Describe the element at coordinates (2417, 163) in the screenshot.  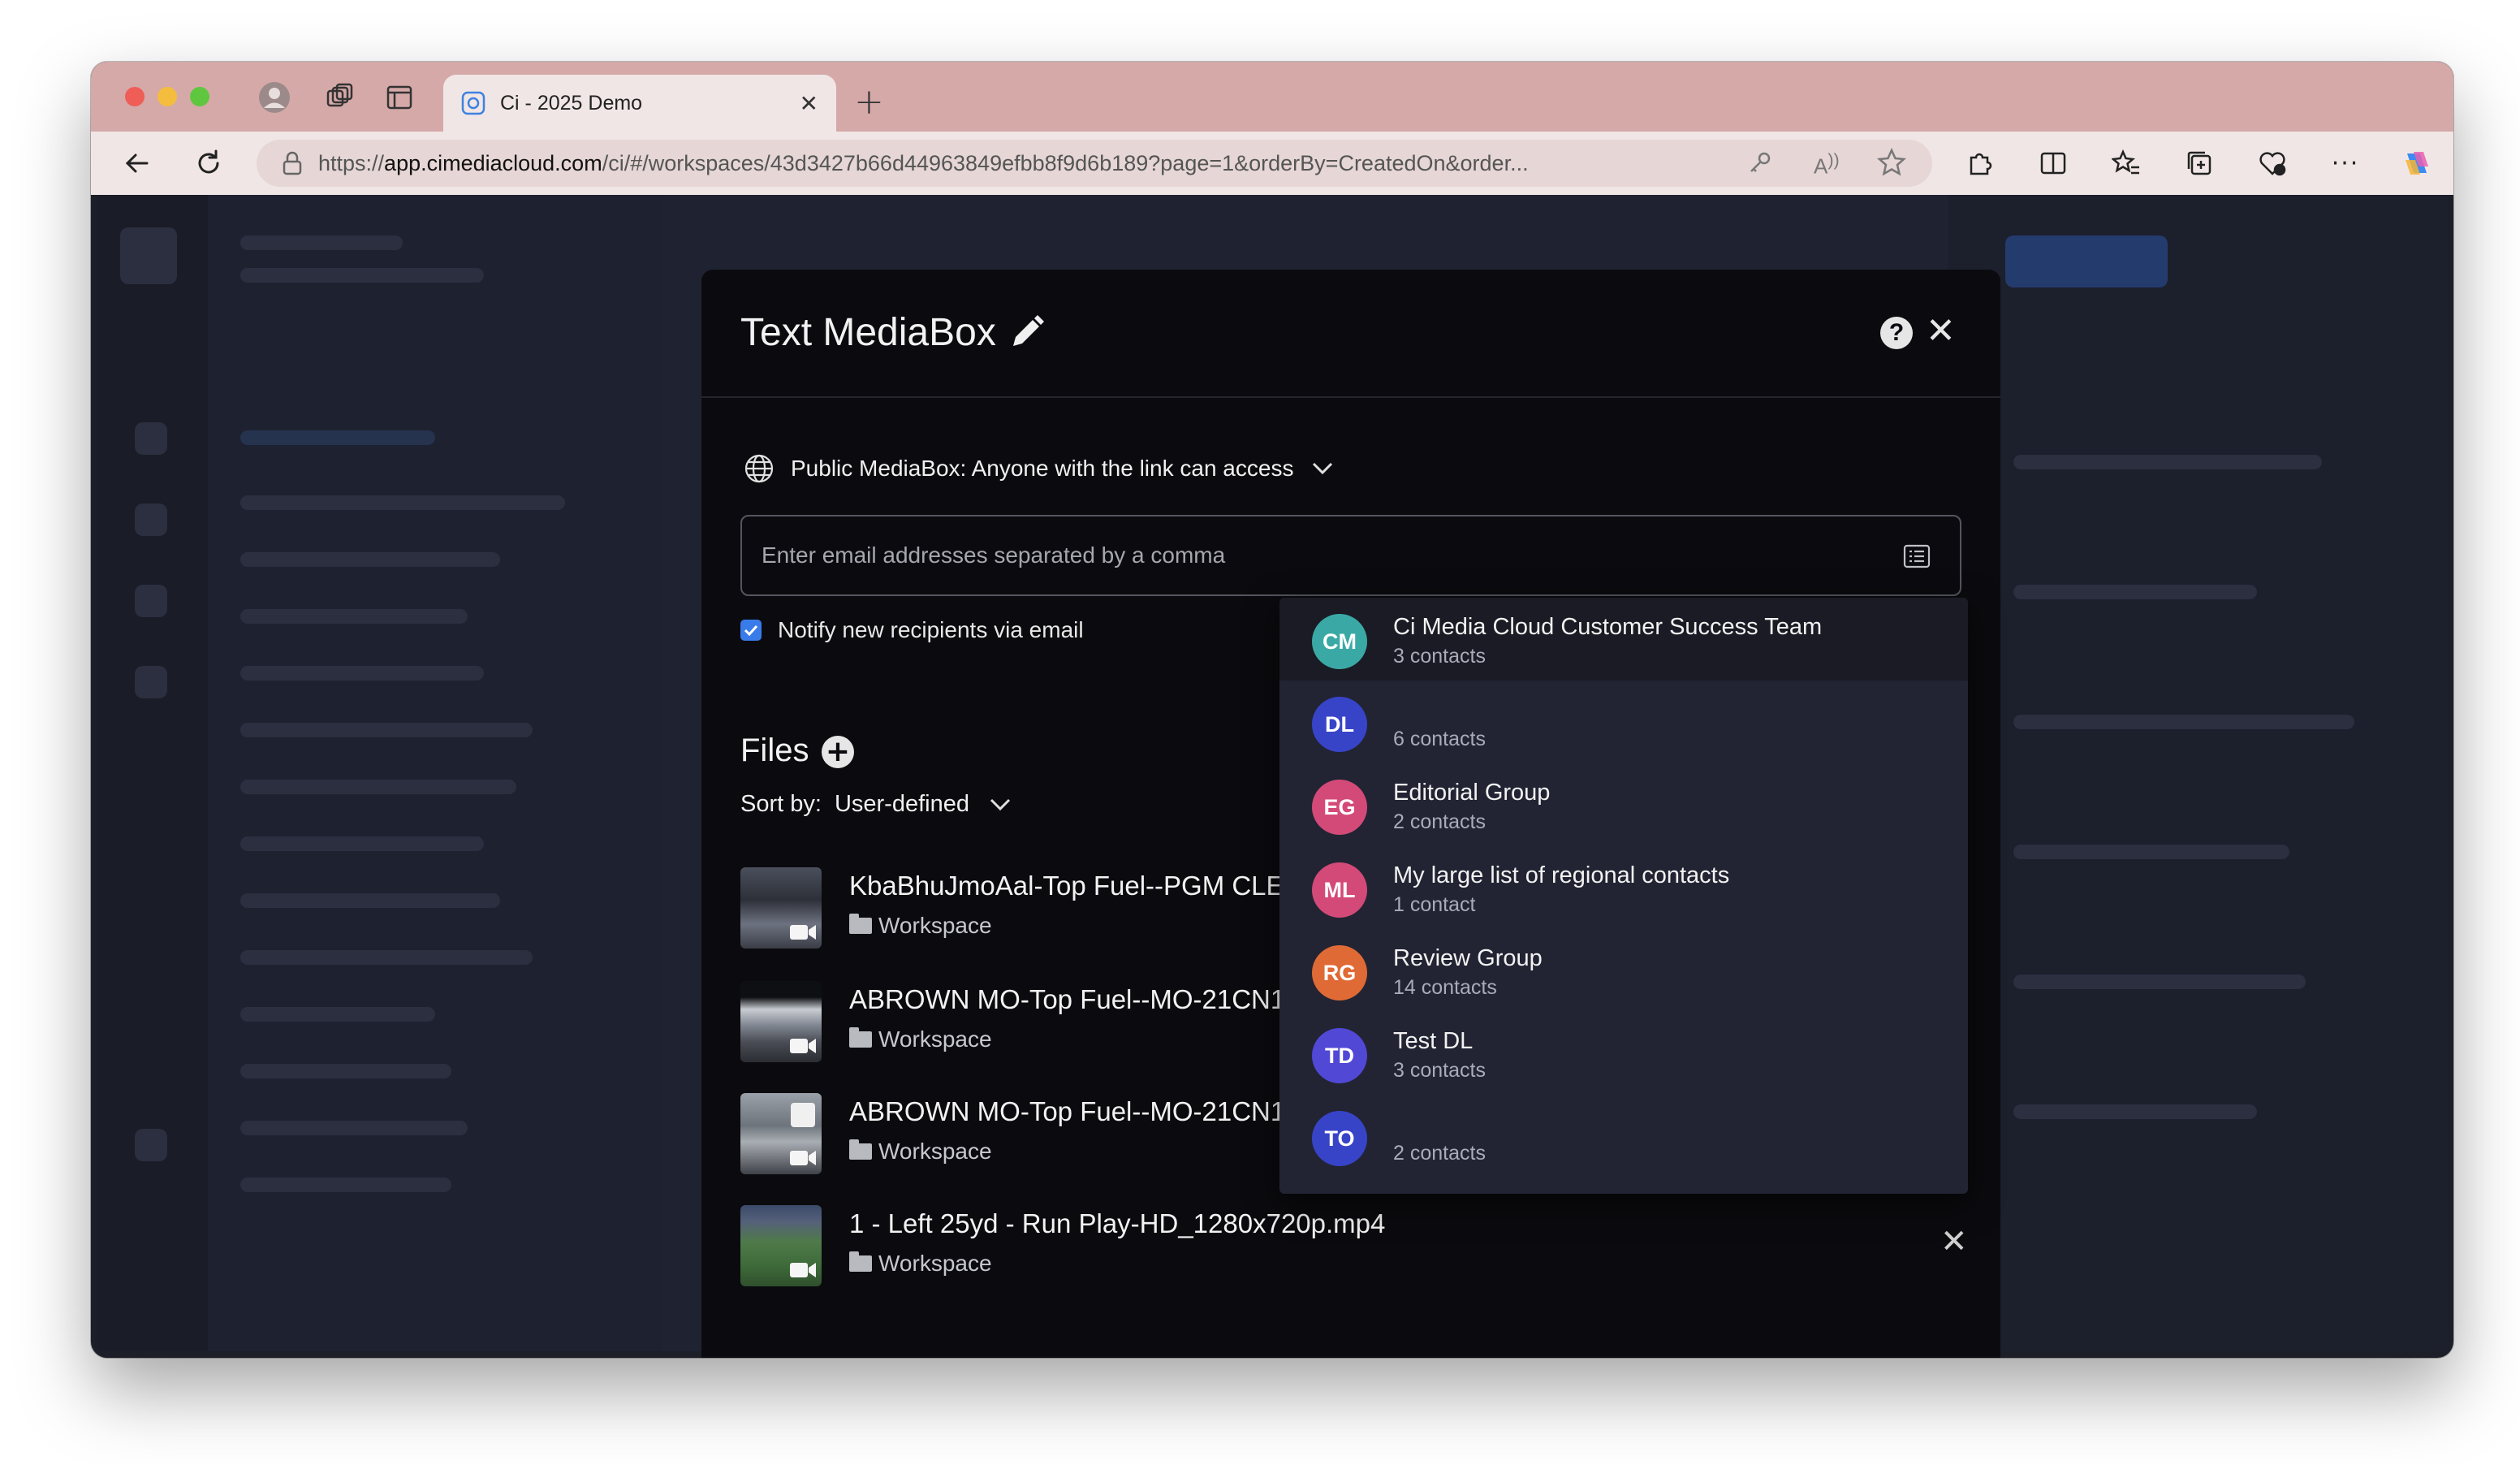
I see `copilot-icon` at that location.